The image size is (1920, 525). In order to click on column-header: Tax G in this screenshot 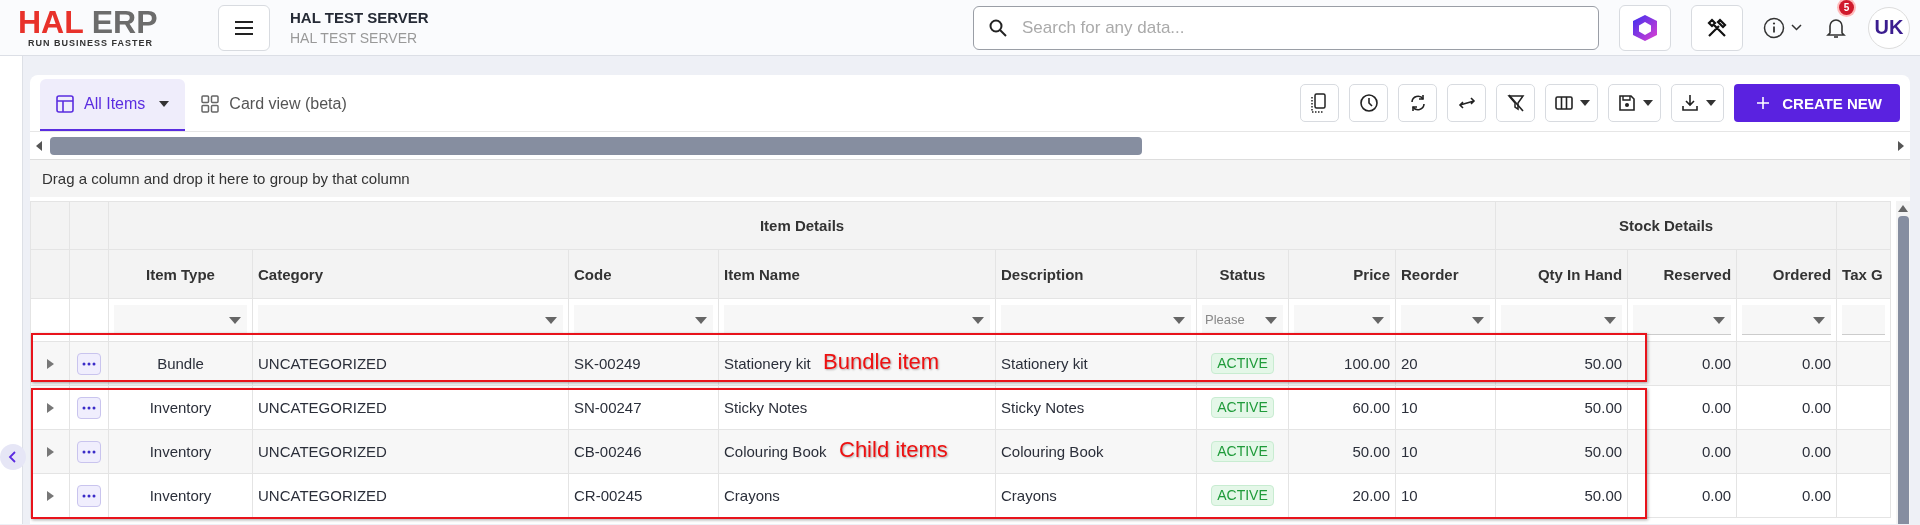, I will do `click(1863, 274)`.